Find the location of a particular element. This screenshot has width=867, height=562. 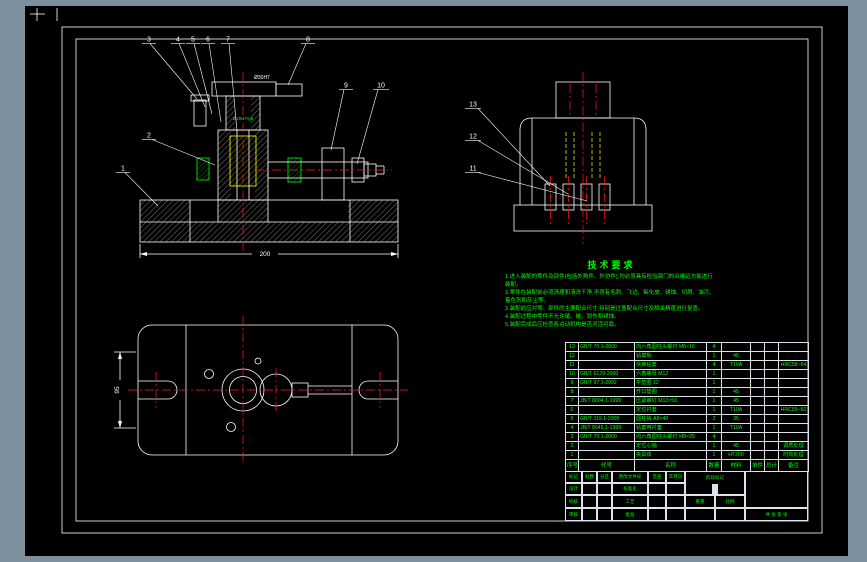

bom-cell-no: 9 is located at coordinates (572, 383).